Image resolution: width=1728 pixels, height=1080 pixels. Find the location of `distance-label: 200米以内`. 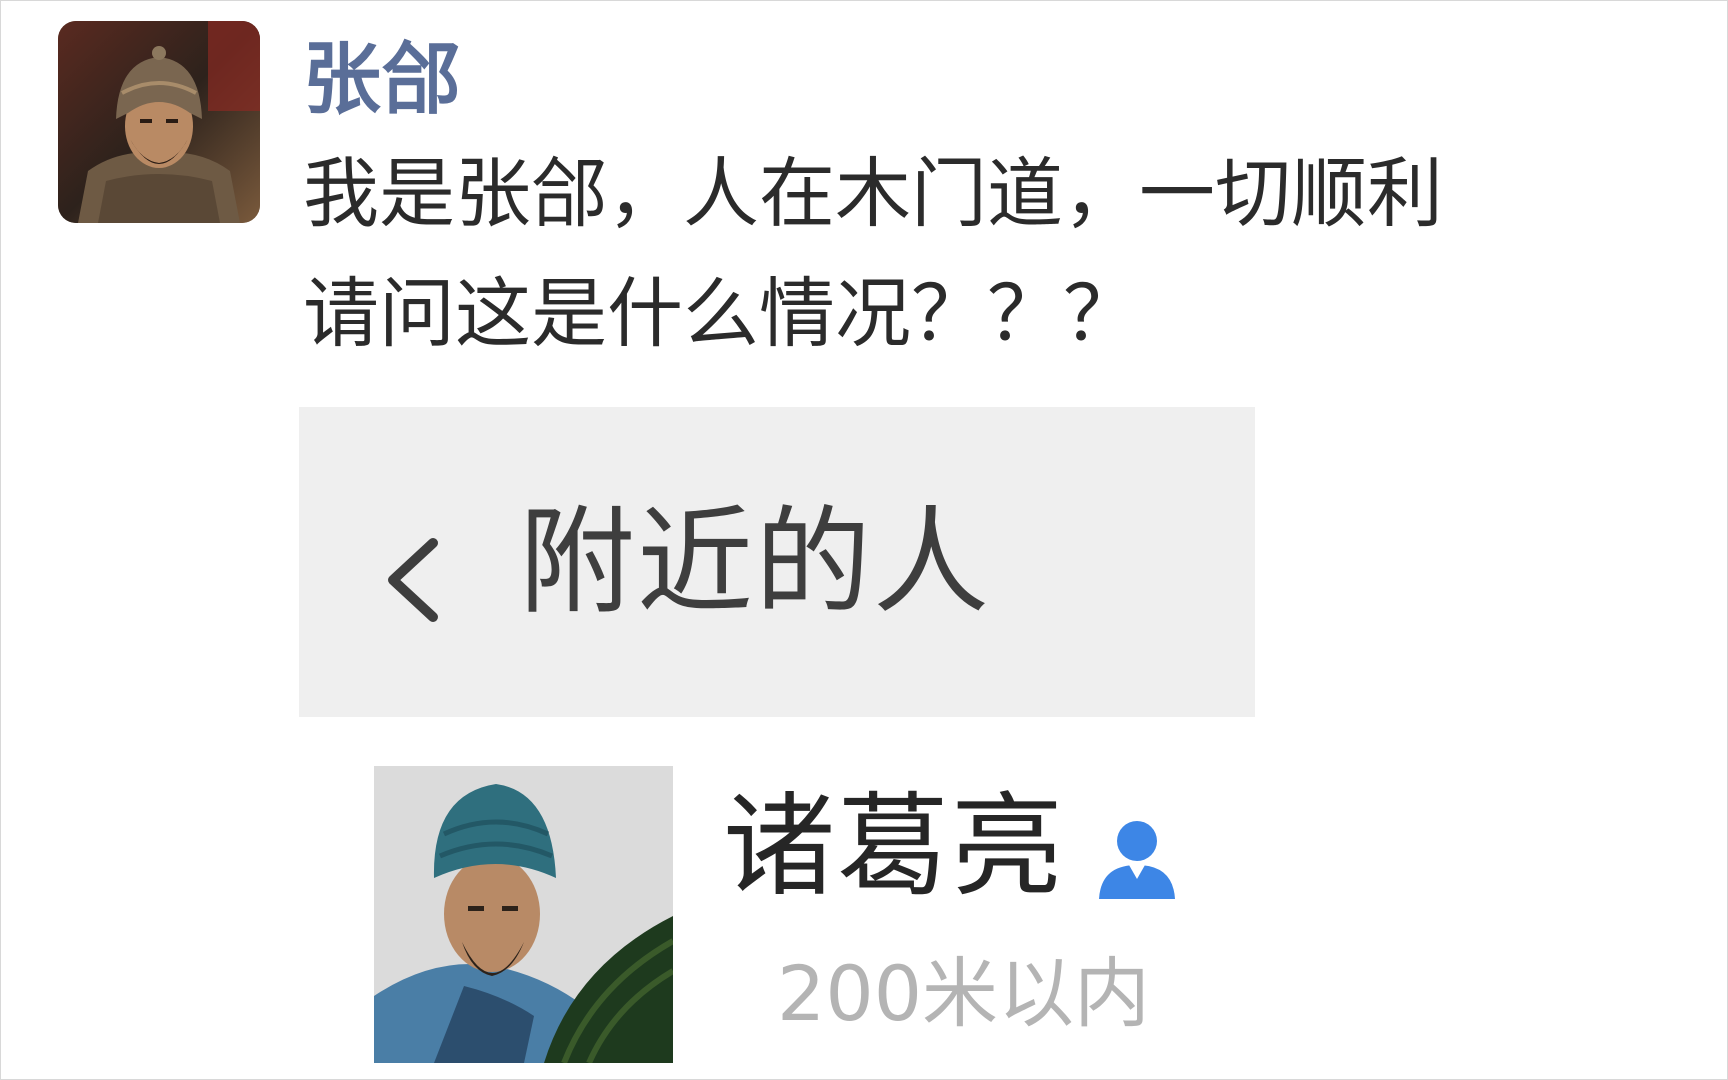

distance-label: 200米以内 is located at coordinates (964, 993).